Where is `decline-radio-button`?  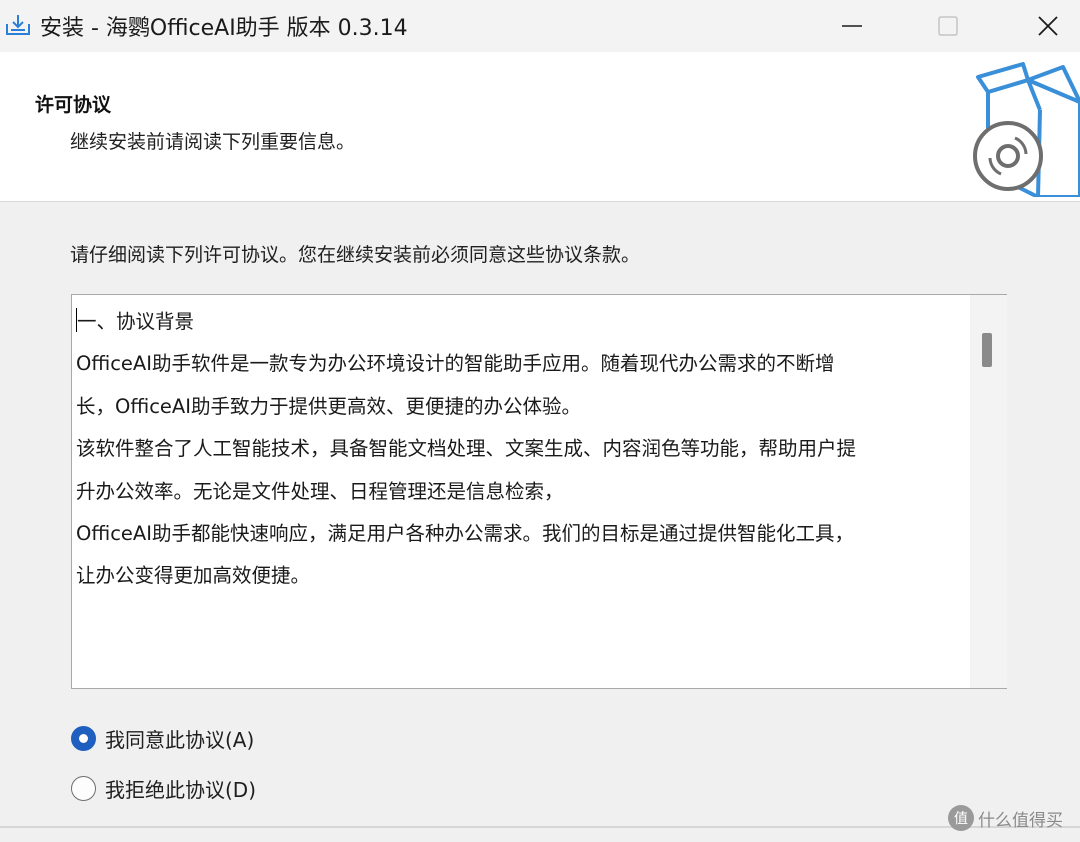
decline-radio-button is located at coordinates (83, 788).